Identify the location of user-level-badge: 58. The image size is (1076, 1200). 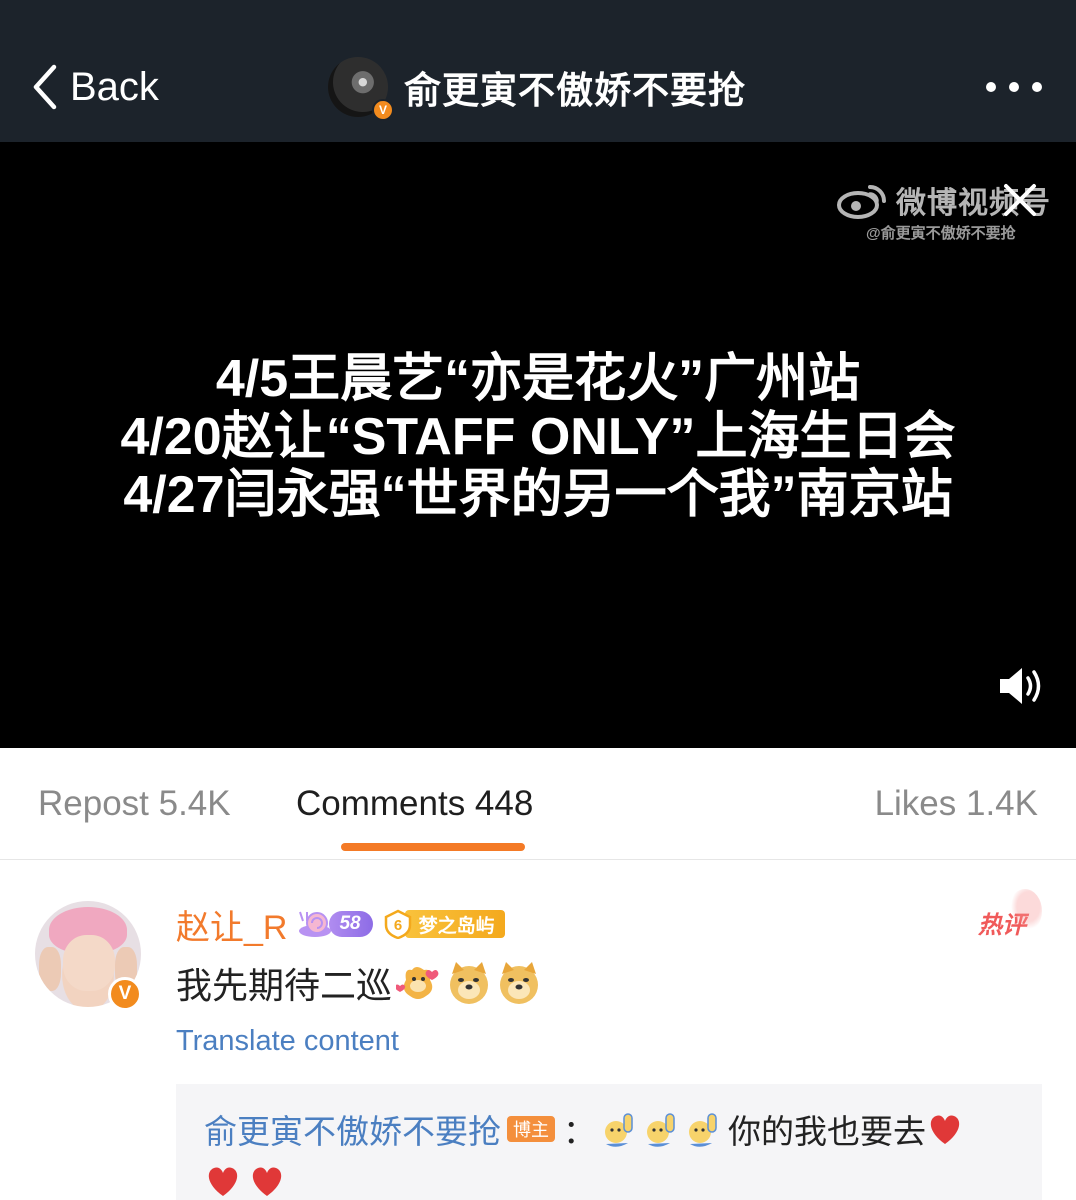
(334, 924).